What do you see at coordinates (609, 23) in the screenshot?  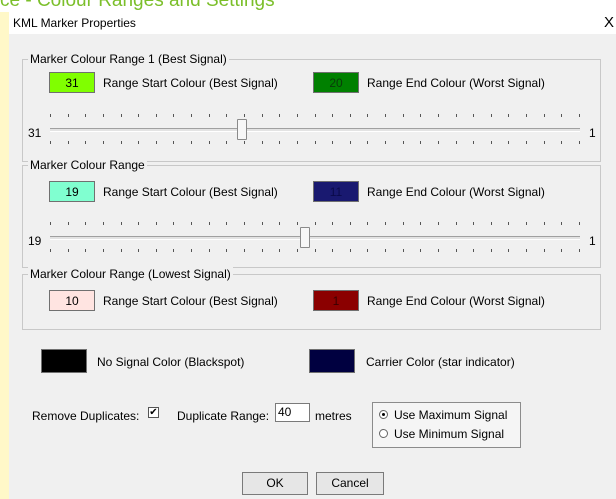 I see `close-button: X` at bounding box center [609, 23].